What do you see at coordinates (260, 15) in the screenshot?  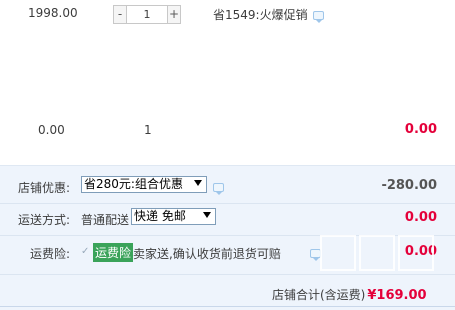 I see `promo-text: 省1549:火爆促销` at bounding box center [260, 15].